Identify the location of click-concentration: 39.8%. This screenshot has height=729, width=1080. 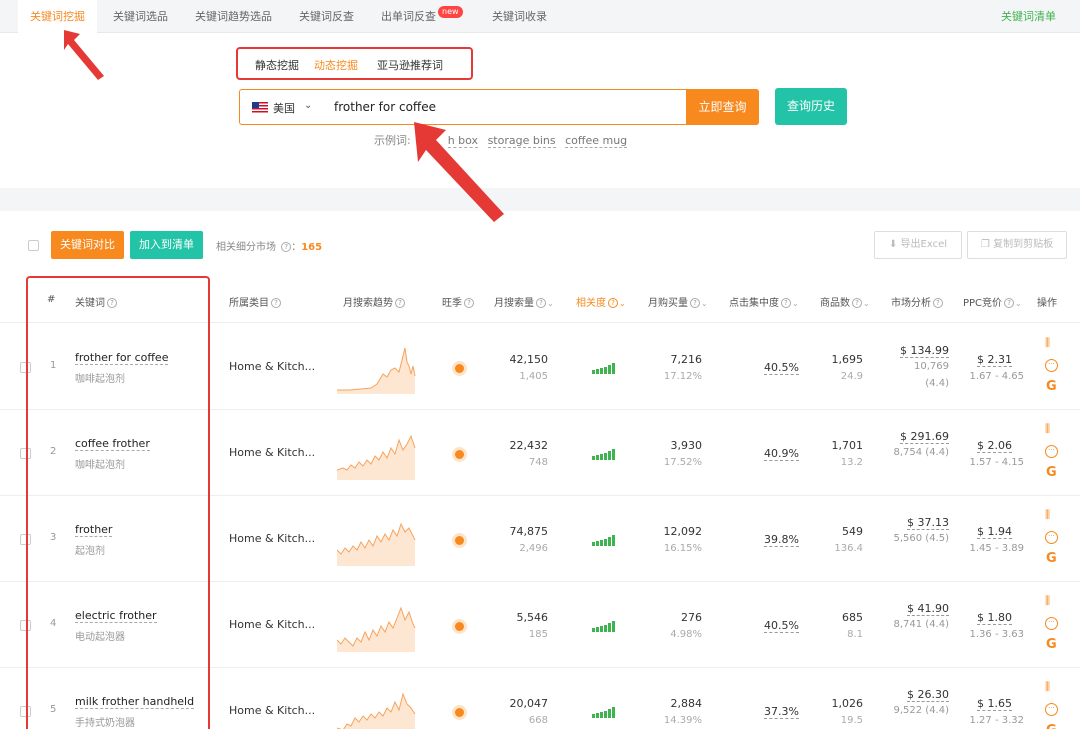
(781, 540).